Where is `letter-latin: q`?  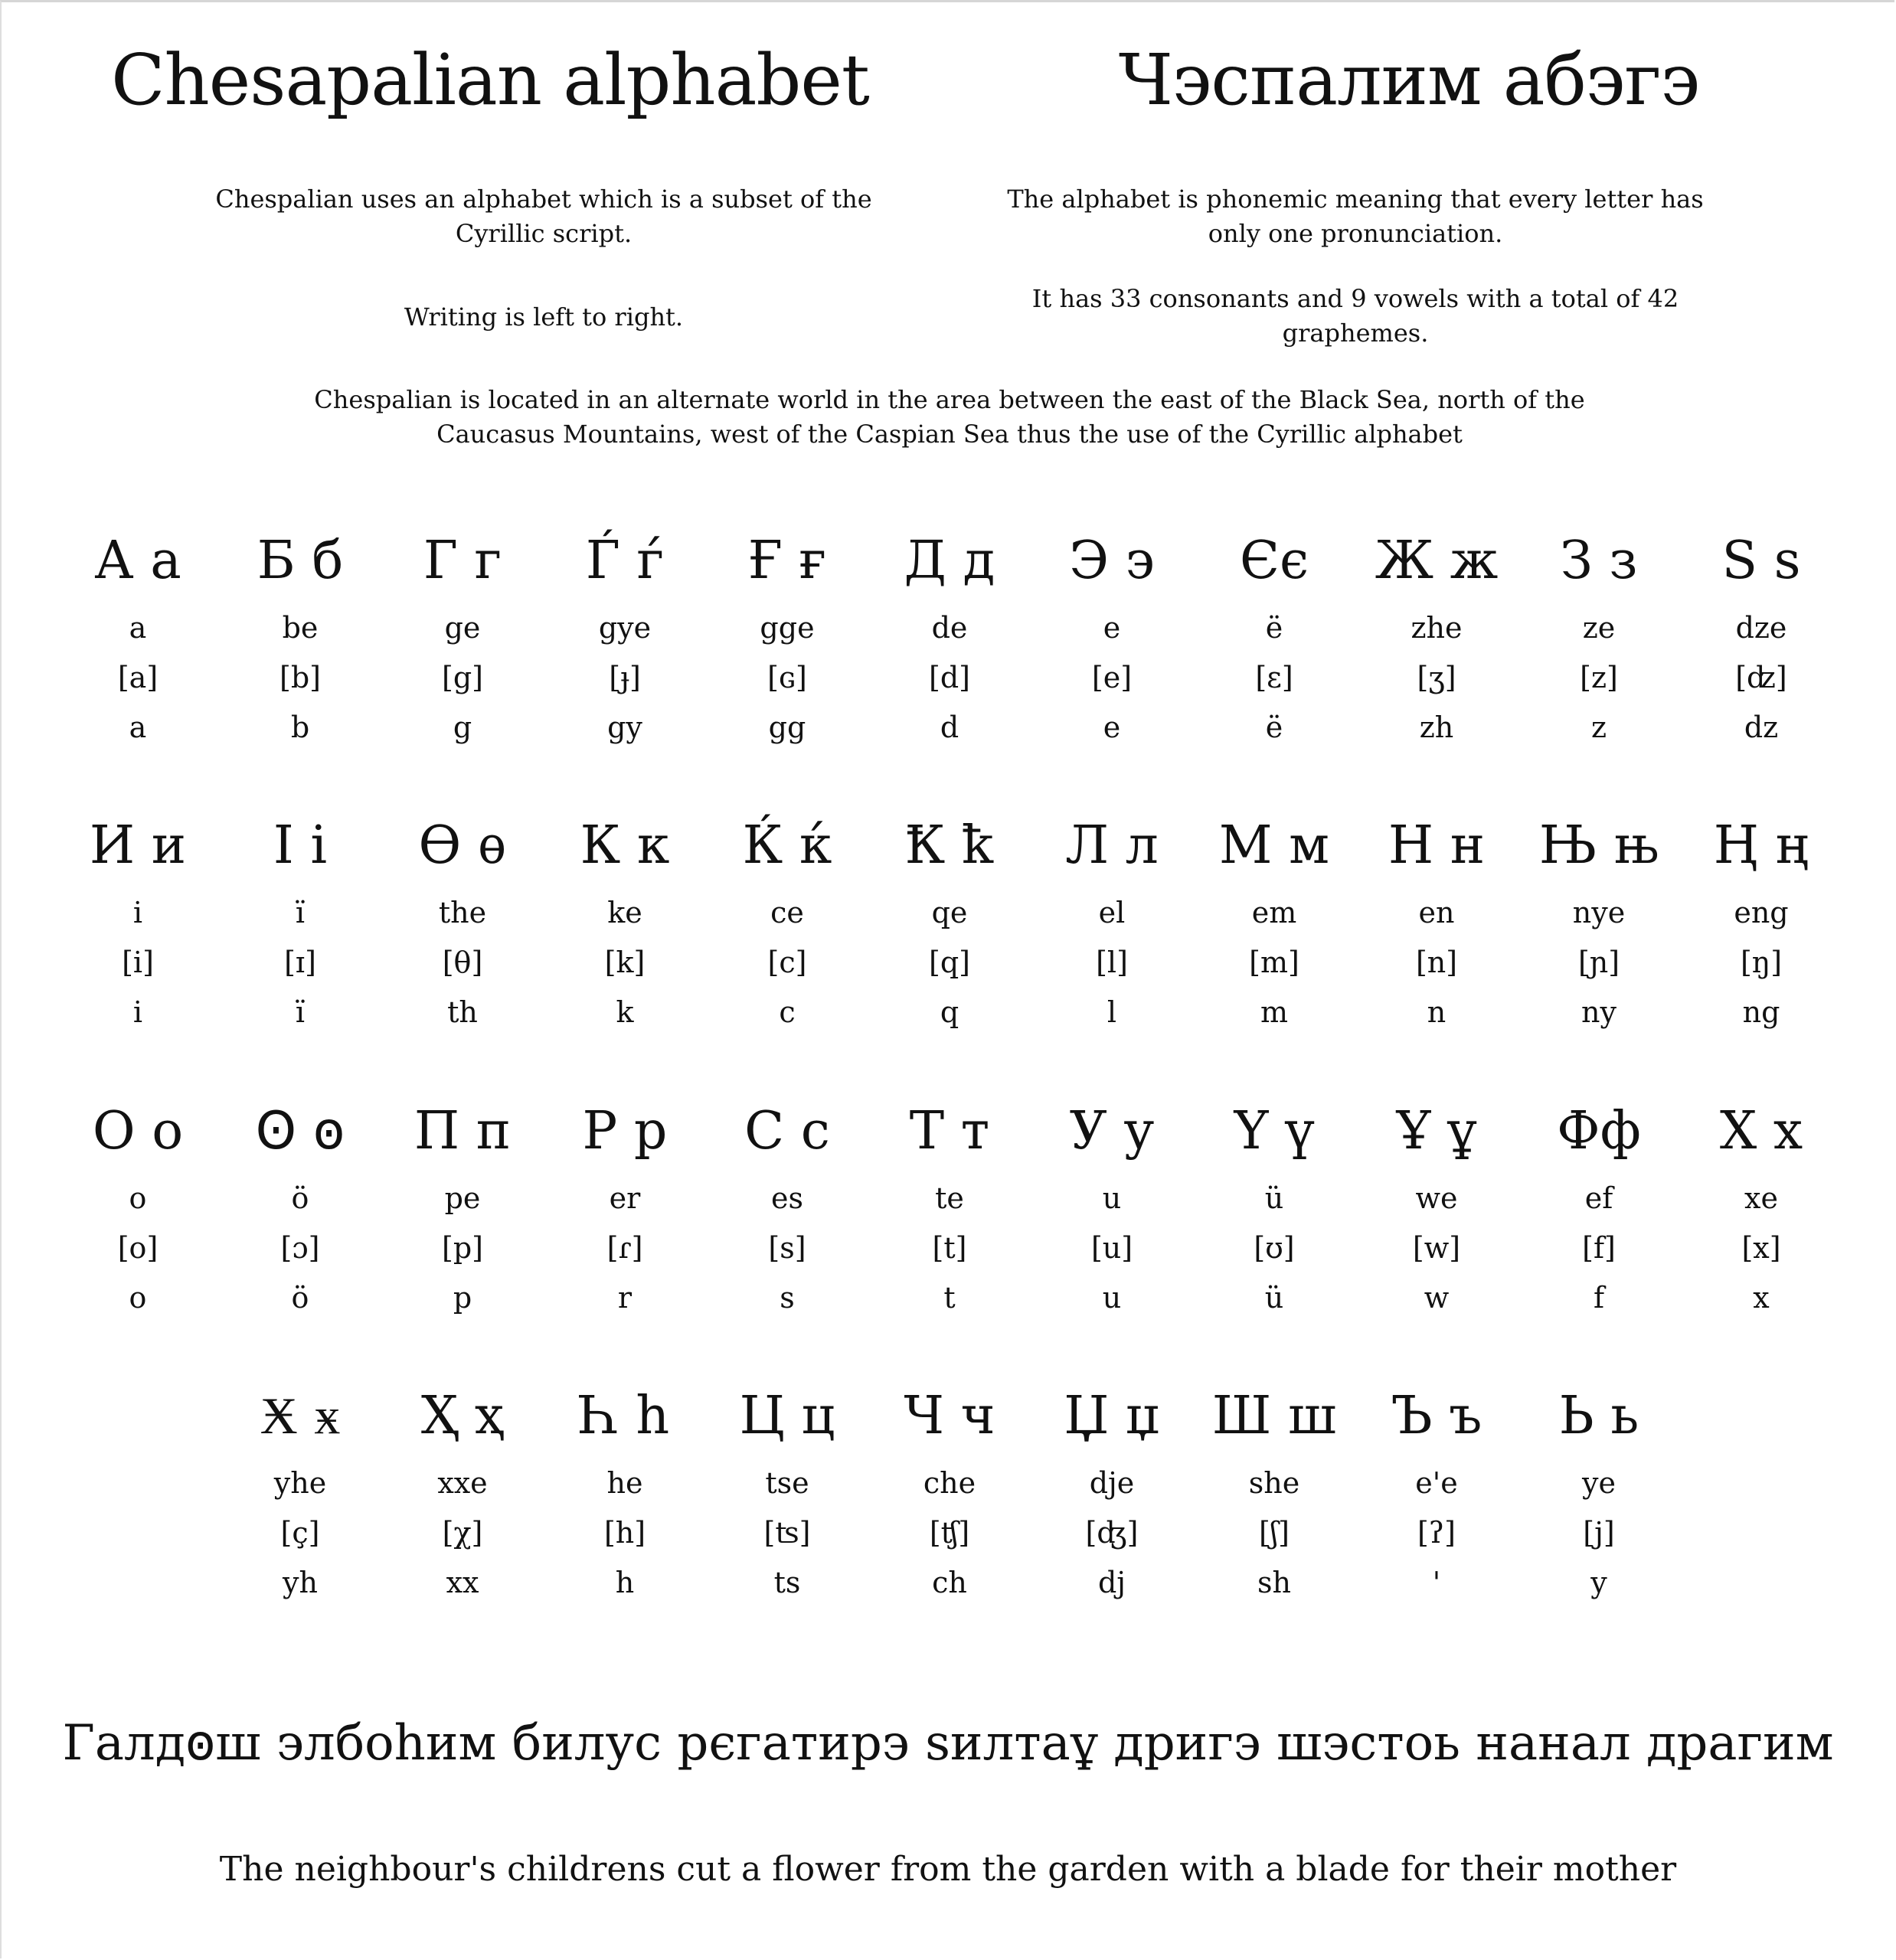
letter-latin: q is located at coordinates (949, 1012).